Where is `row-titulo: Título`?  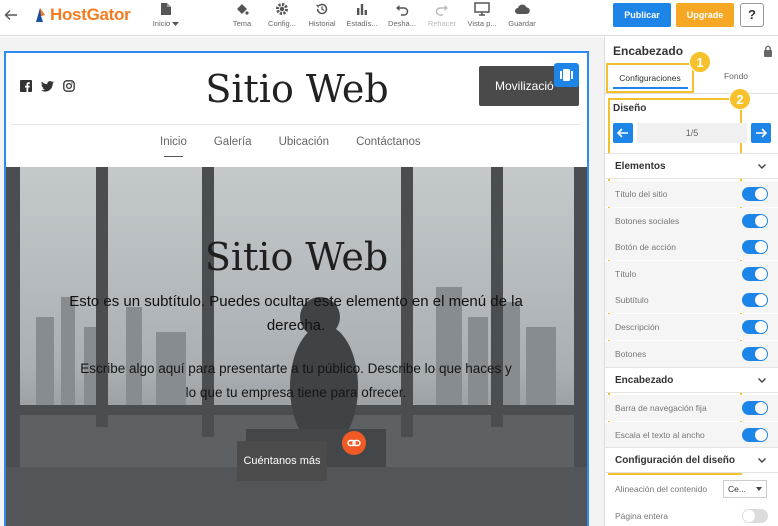 row-titulo: Título is located at coordinates (691, 274).